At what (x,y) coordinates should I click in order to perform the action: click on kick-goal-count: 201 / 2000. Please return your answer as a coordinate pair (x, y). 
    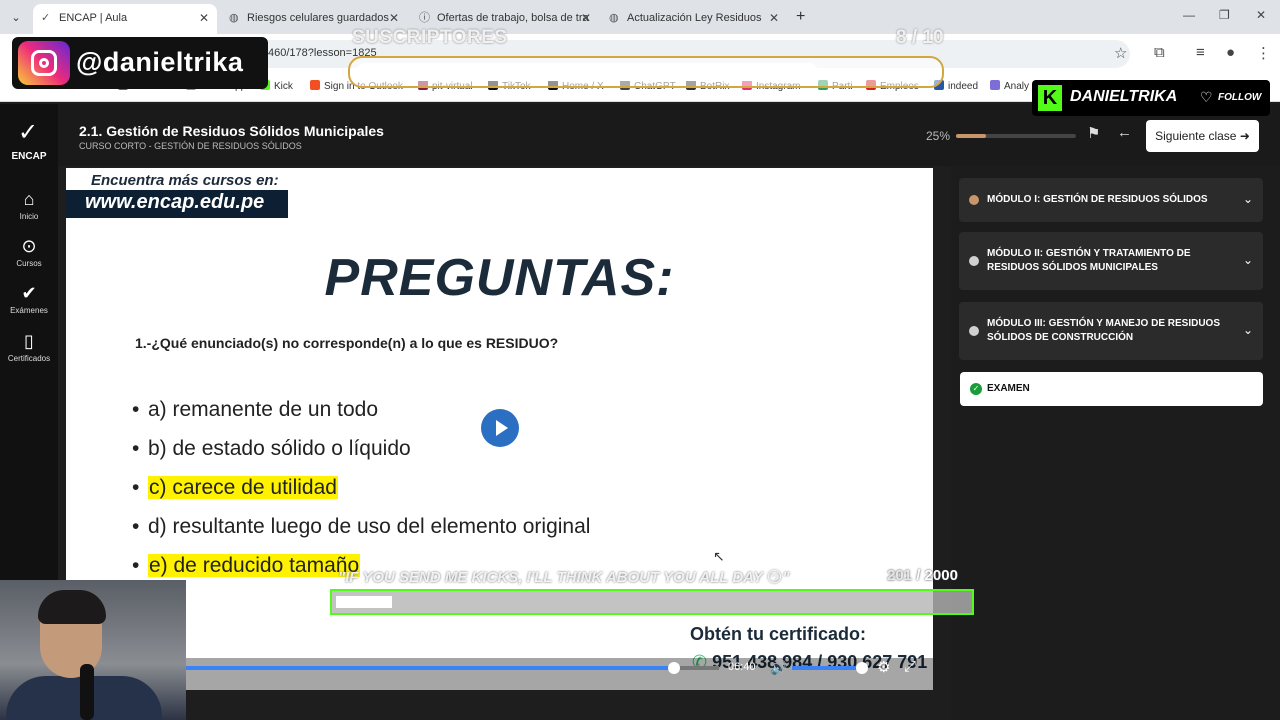
    Looking at the image, I should click on (922, 575).